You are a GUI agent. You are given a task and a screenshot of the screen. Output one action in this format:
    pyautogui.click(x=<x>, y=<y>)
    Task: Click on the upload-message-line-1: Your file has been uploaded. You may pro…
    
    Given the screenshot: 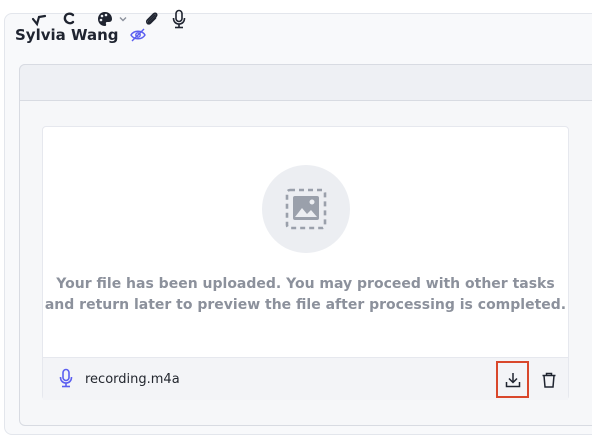 What is the action you would take?
    pyautogui.click(x=305, y=284)
    